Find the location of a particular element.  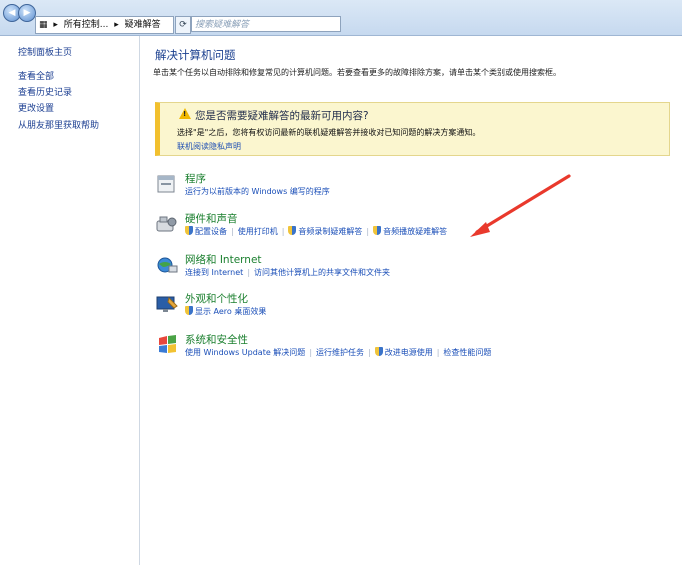

annotation-arrow-icon is located at coordinates (520, 205).